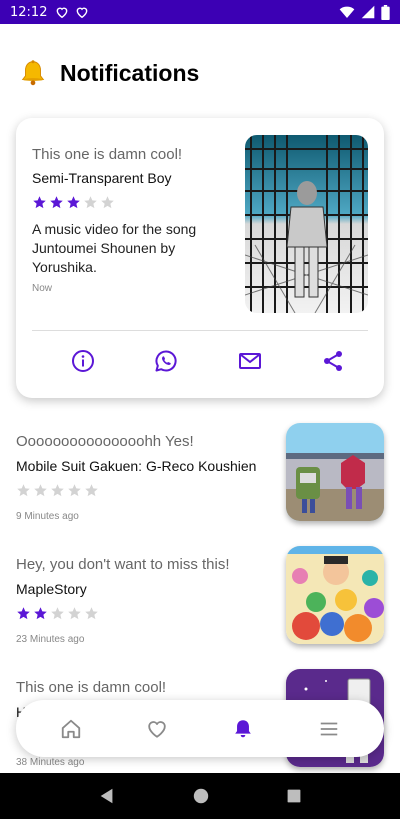 The height and width of the screenshot is (819, 400). I want to click on mail-icon, so click(249, 361).